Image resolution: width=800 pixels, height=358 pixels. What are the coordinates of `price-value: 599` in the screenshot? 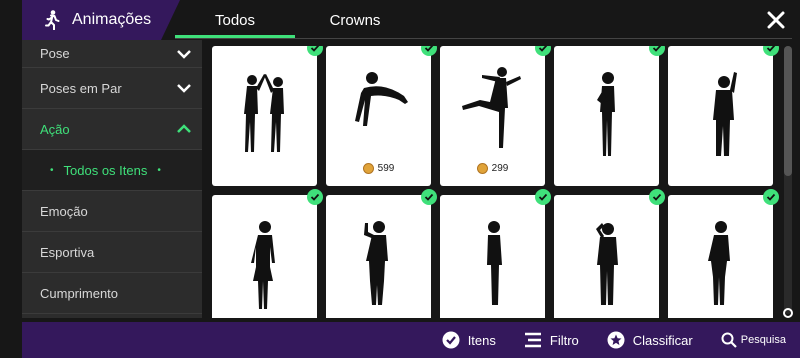 It's located at (386, 168).